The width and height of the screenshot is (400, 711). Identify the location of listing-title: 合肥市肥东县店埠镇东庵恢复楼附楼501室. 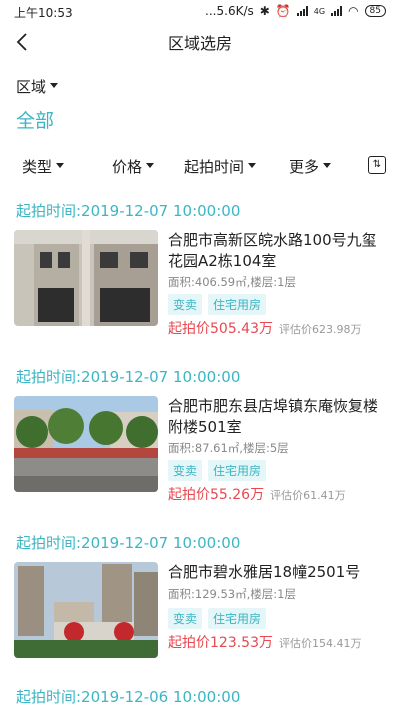
(273, 416).